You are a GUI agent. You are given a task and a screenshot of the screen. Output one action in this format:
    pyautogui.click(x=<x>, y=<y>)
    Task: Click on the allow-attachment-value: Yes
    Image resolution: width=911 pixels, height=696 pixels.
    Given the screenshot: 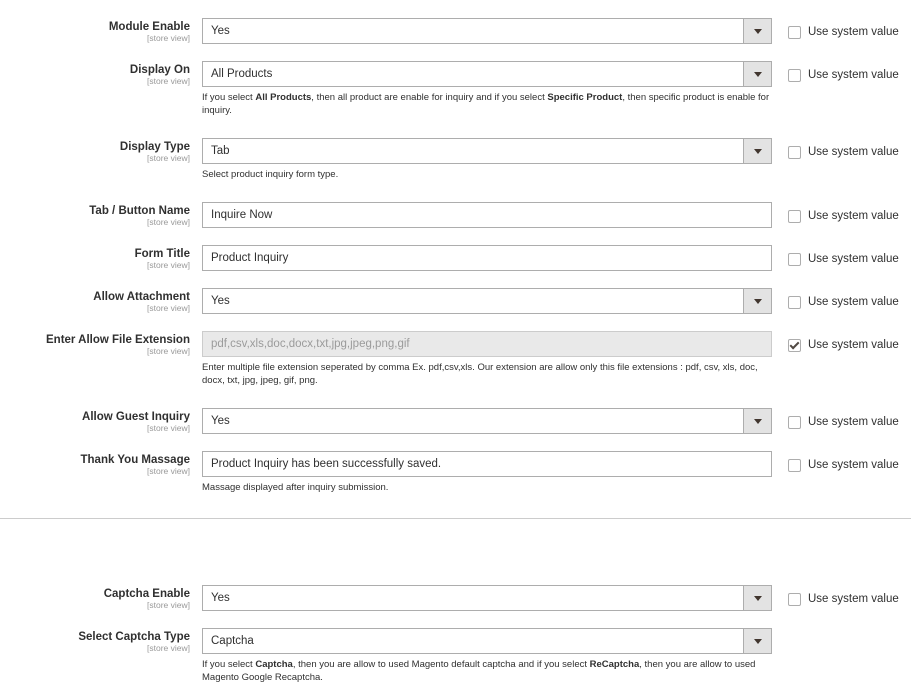 What is the action you would take?
    pyautogui.click(x=220, y=301)
    